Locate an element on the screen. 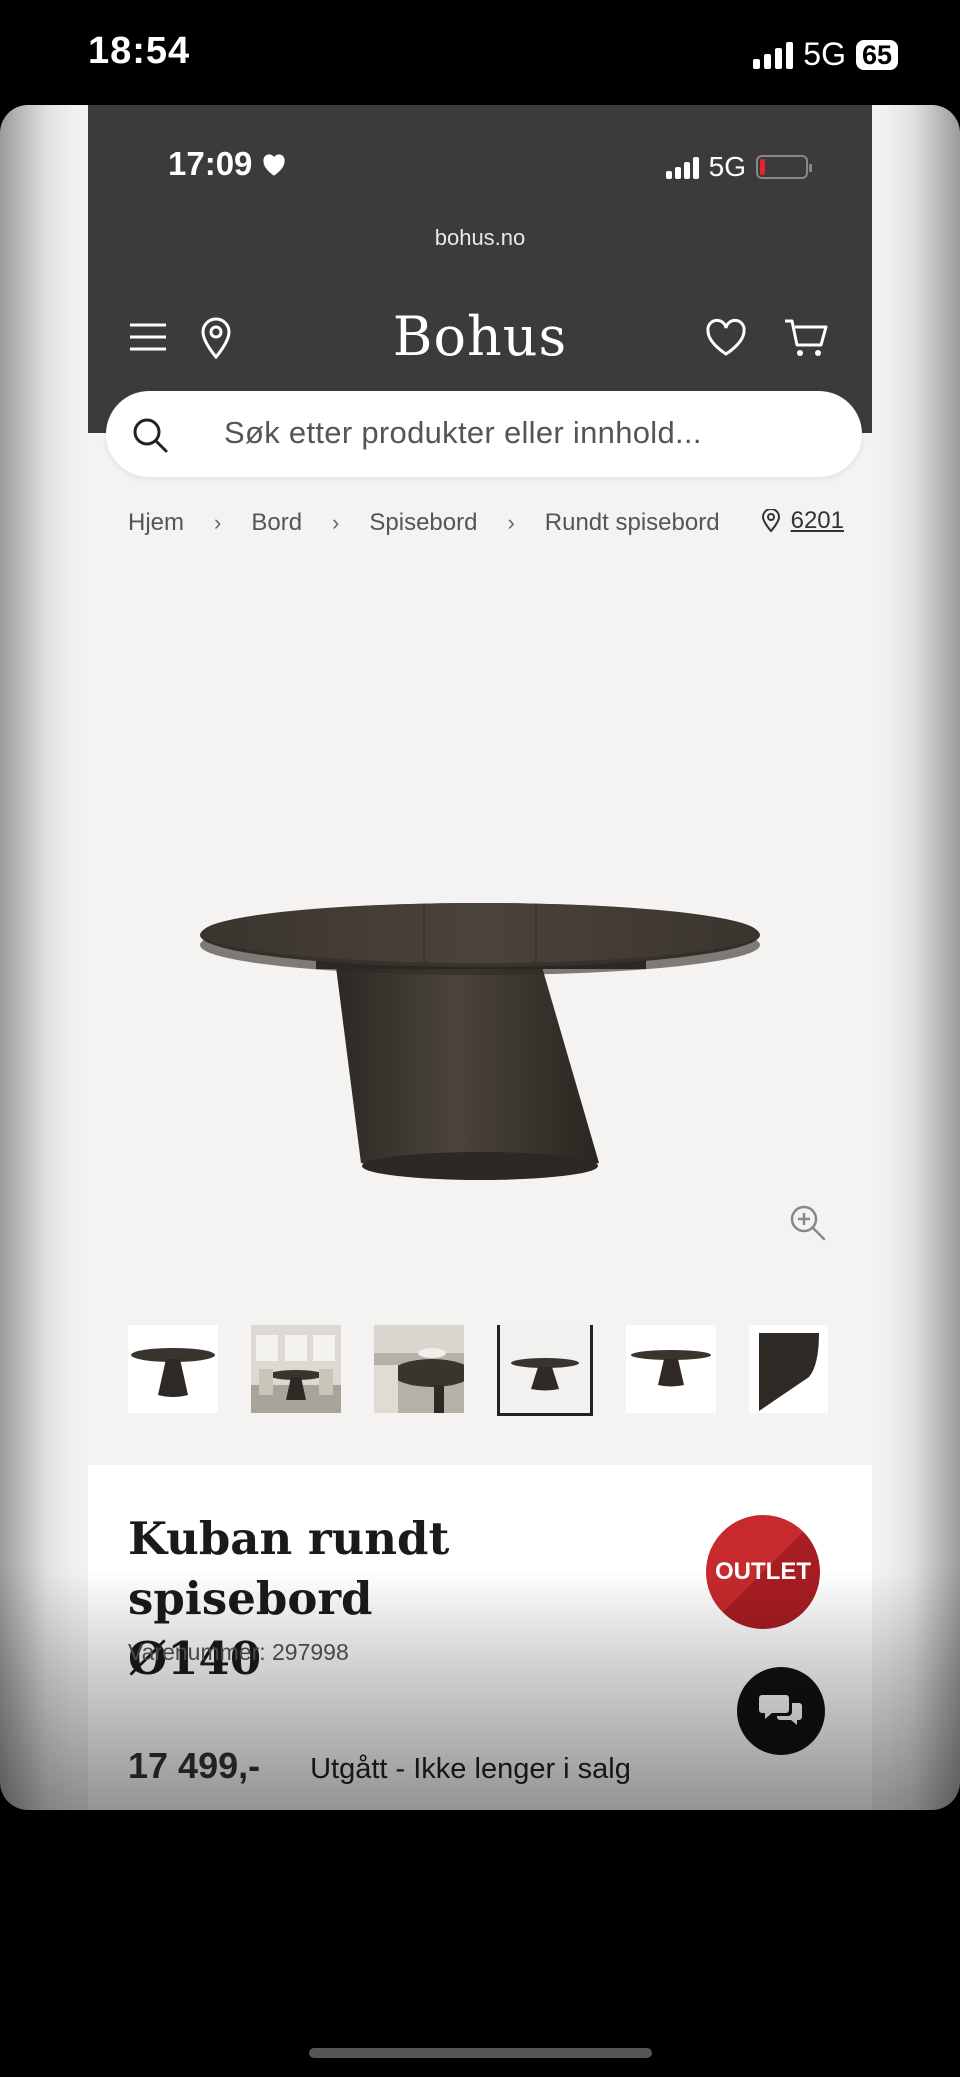 The image size is (960, 2077). zip-code: 6201 is located at coordinates (817, 521).